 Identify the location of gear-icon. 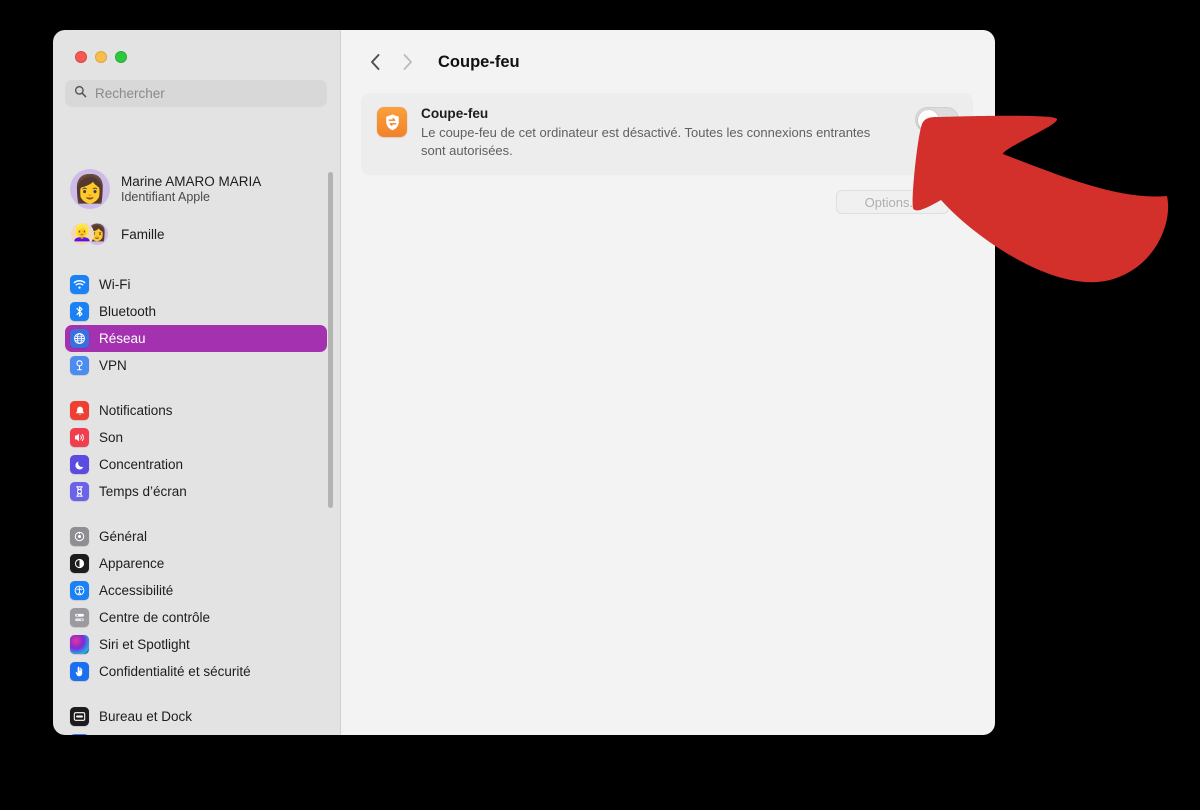
(79, 536).